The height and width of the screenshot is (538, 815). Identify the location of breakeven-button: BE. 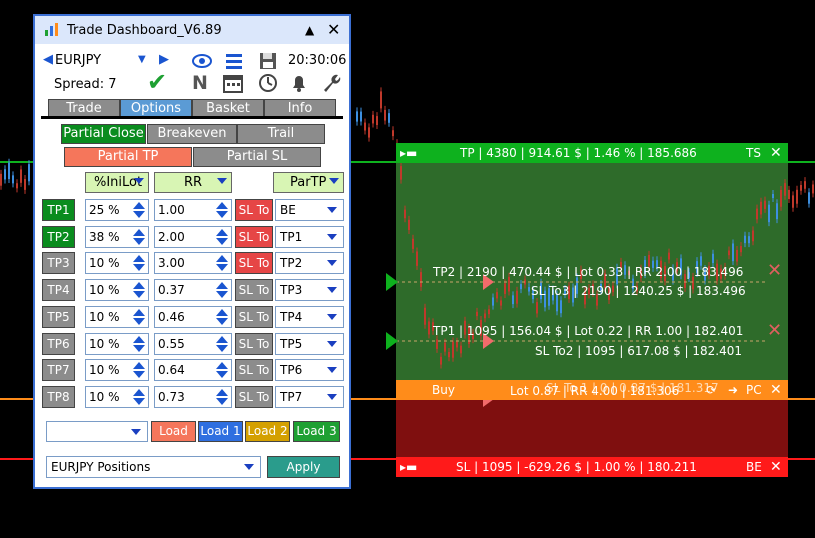
(754, 467).